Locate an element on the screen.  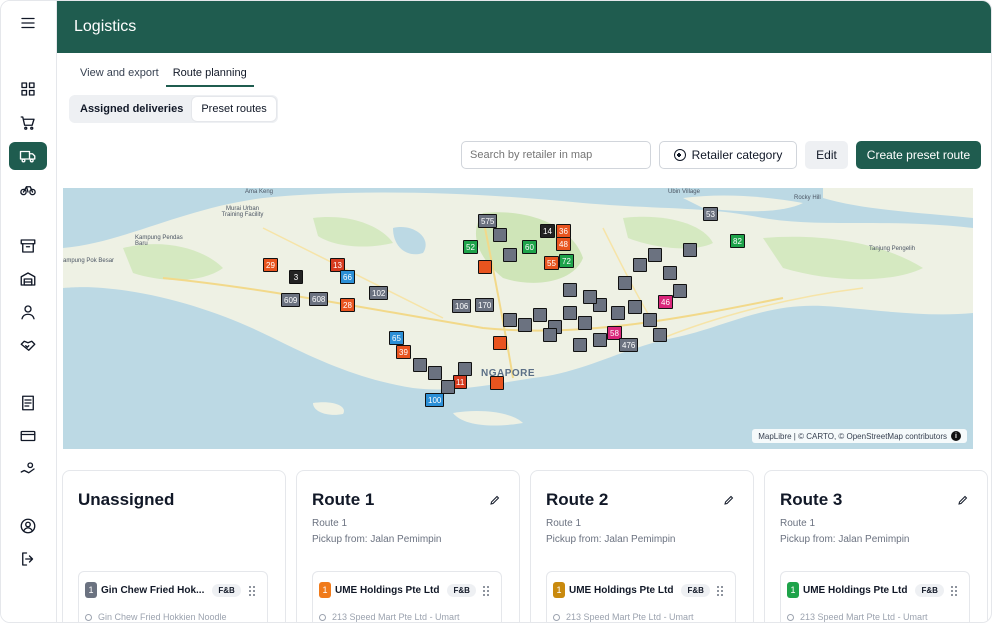
map-marker: 48 is located at coordinates (563, 244).